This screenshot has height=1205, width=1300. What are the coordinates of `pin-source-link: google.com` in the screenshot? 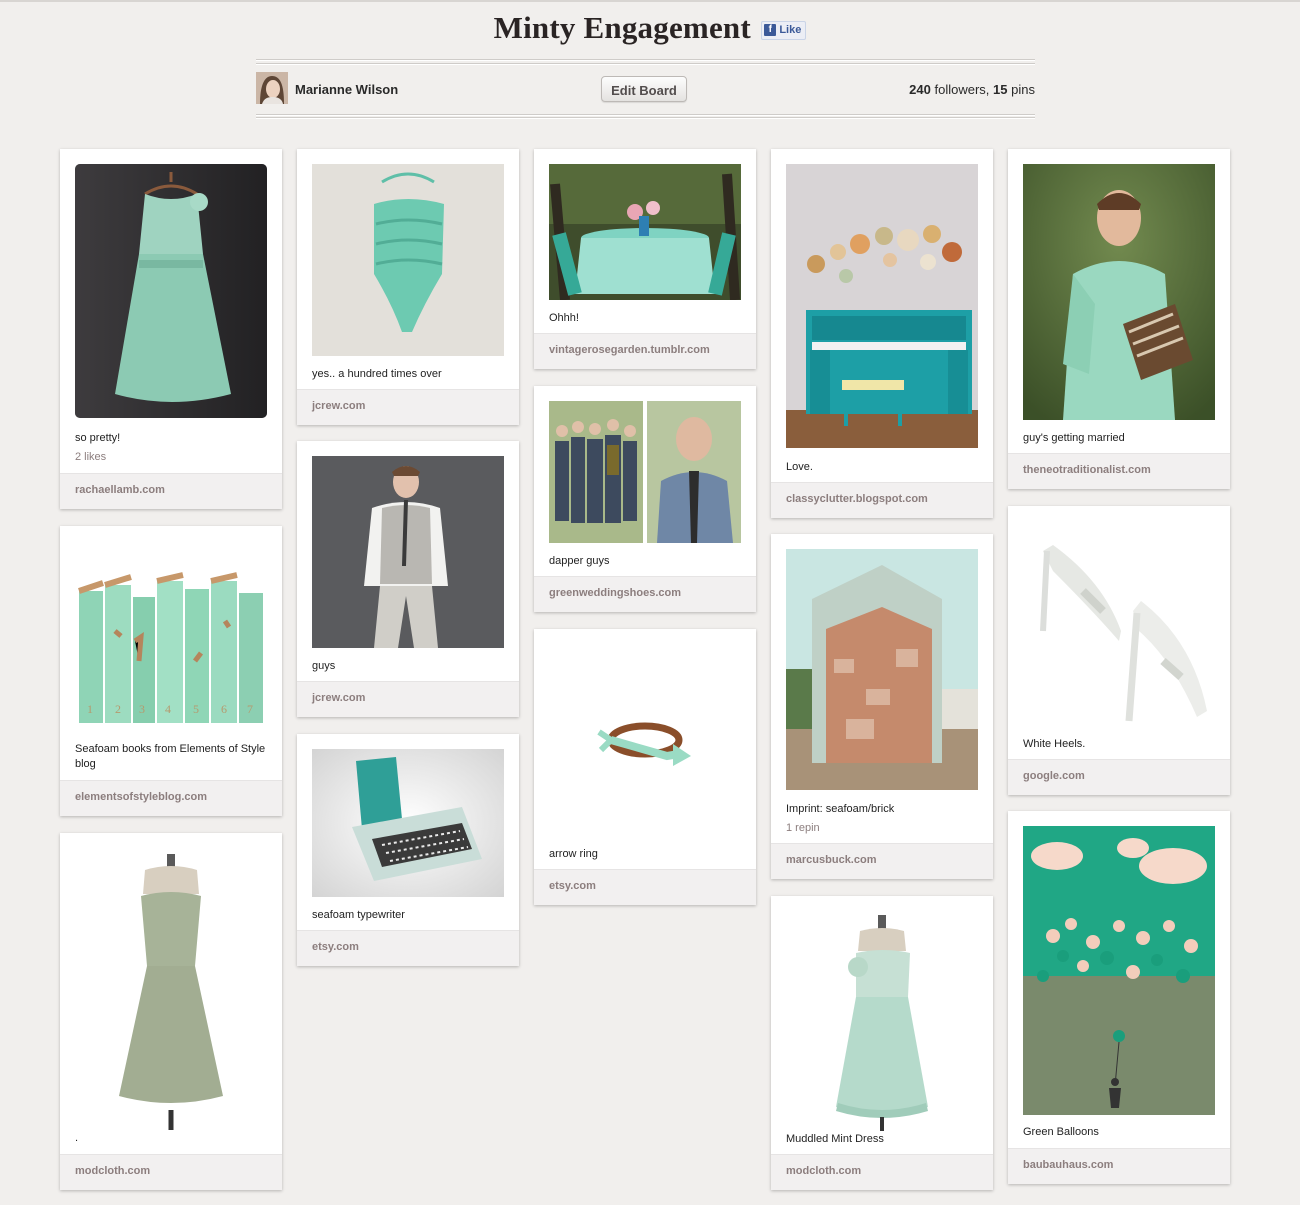 It's located at (1054, 776).